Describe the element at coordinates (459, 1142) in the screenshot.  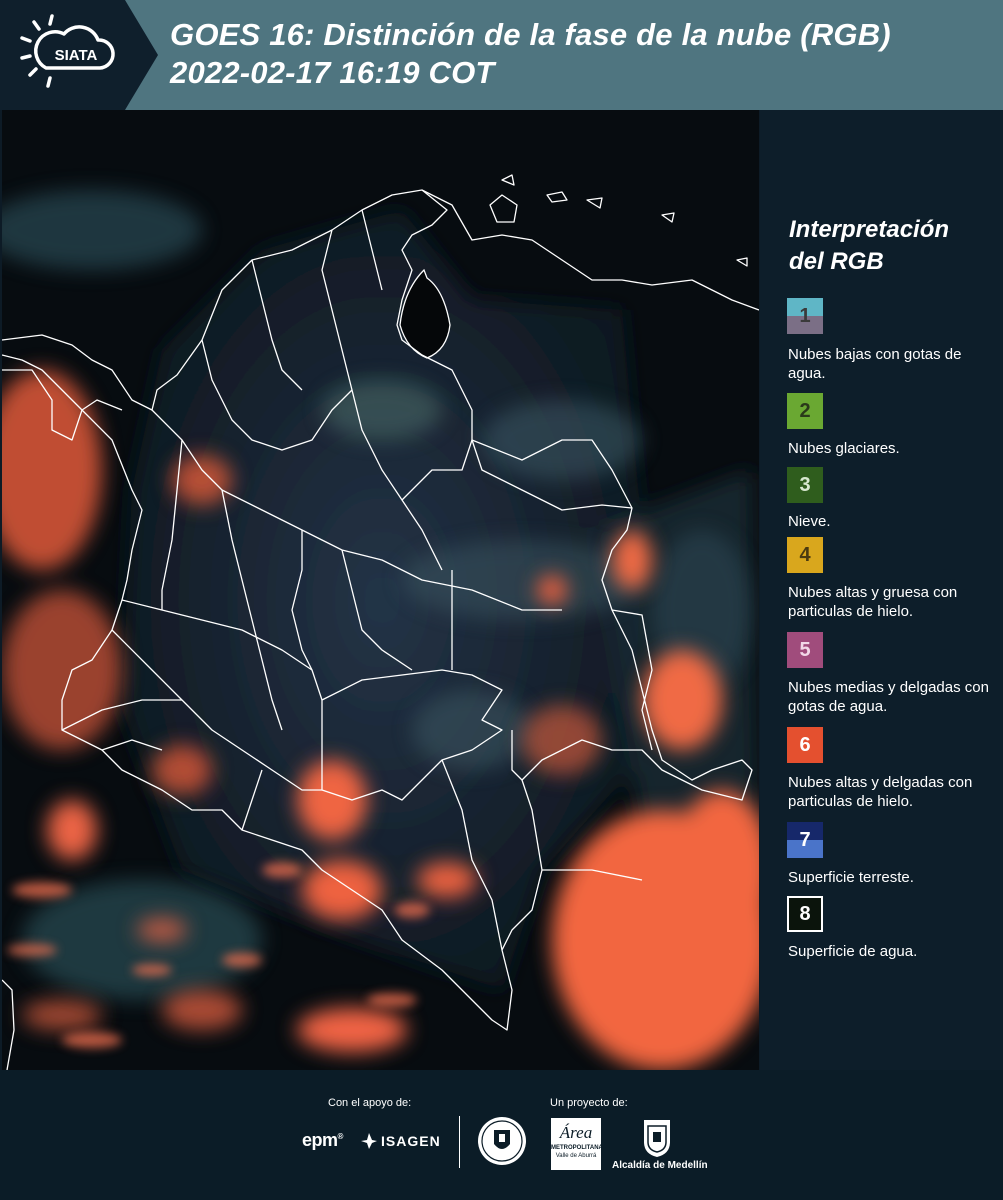
I see `footer-divider` at that location.